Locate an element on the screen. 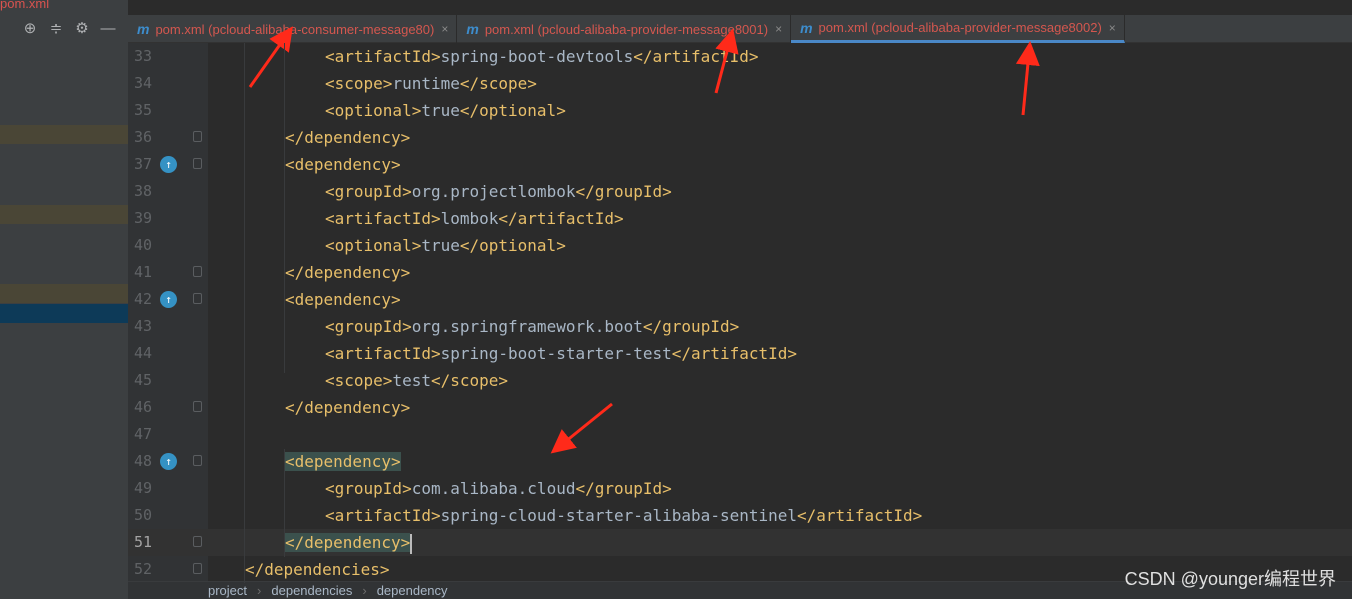 This screenshot has height=599, width=1352. project-toolbar: ⊕ ≑ ⚙ — is located at coordinates (64, 29).